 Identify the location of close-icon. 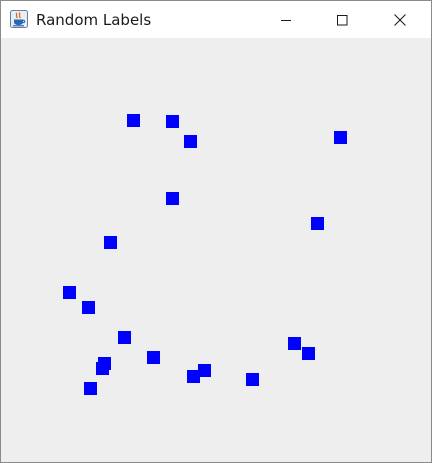
(400, 19).